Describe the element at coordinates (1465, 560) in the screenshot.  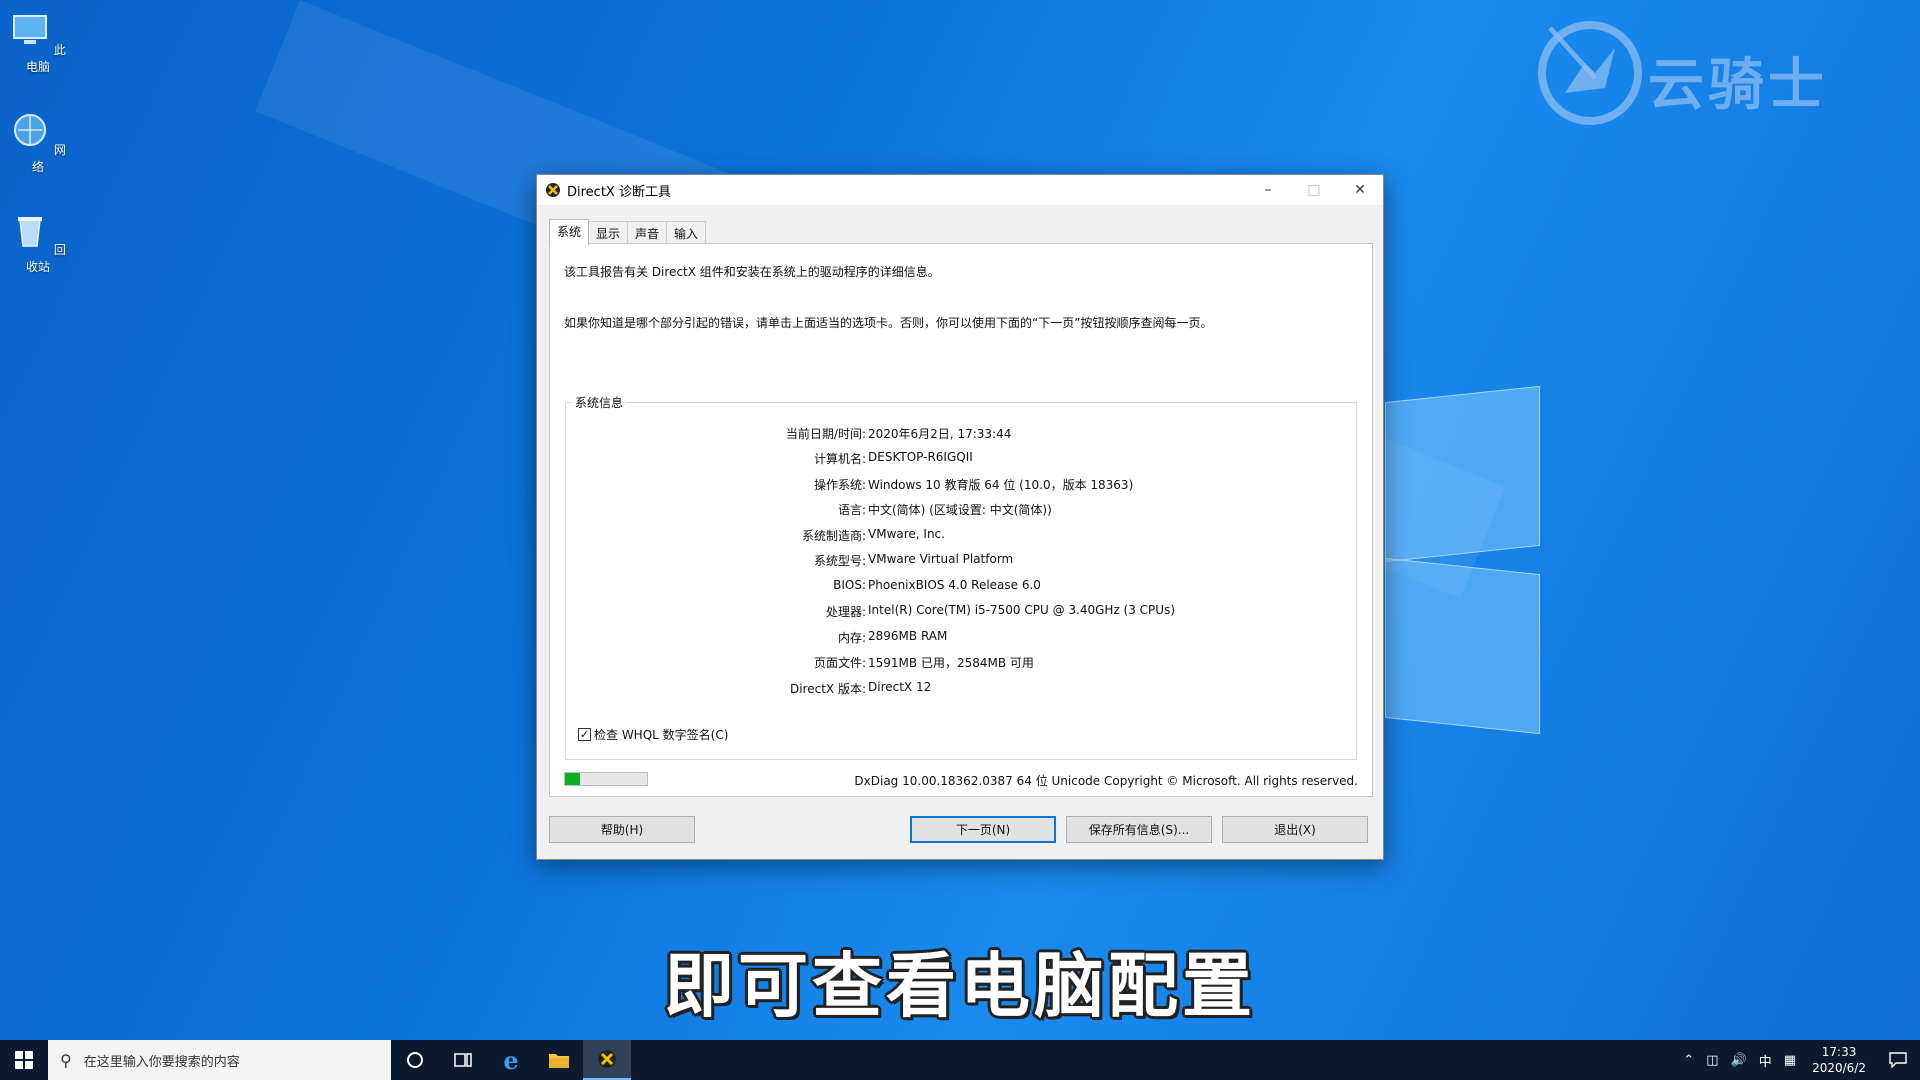
I see `windows-logo-wallpaper` at that location.